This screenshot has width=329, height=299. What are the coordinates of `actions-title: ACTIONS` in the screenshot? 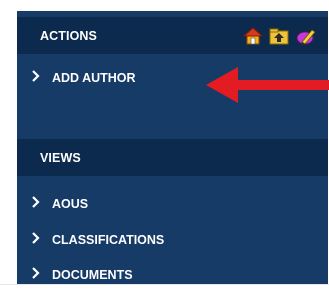 It's located at (68, 36).